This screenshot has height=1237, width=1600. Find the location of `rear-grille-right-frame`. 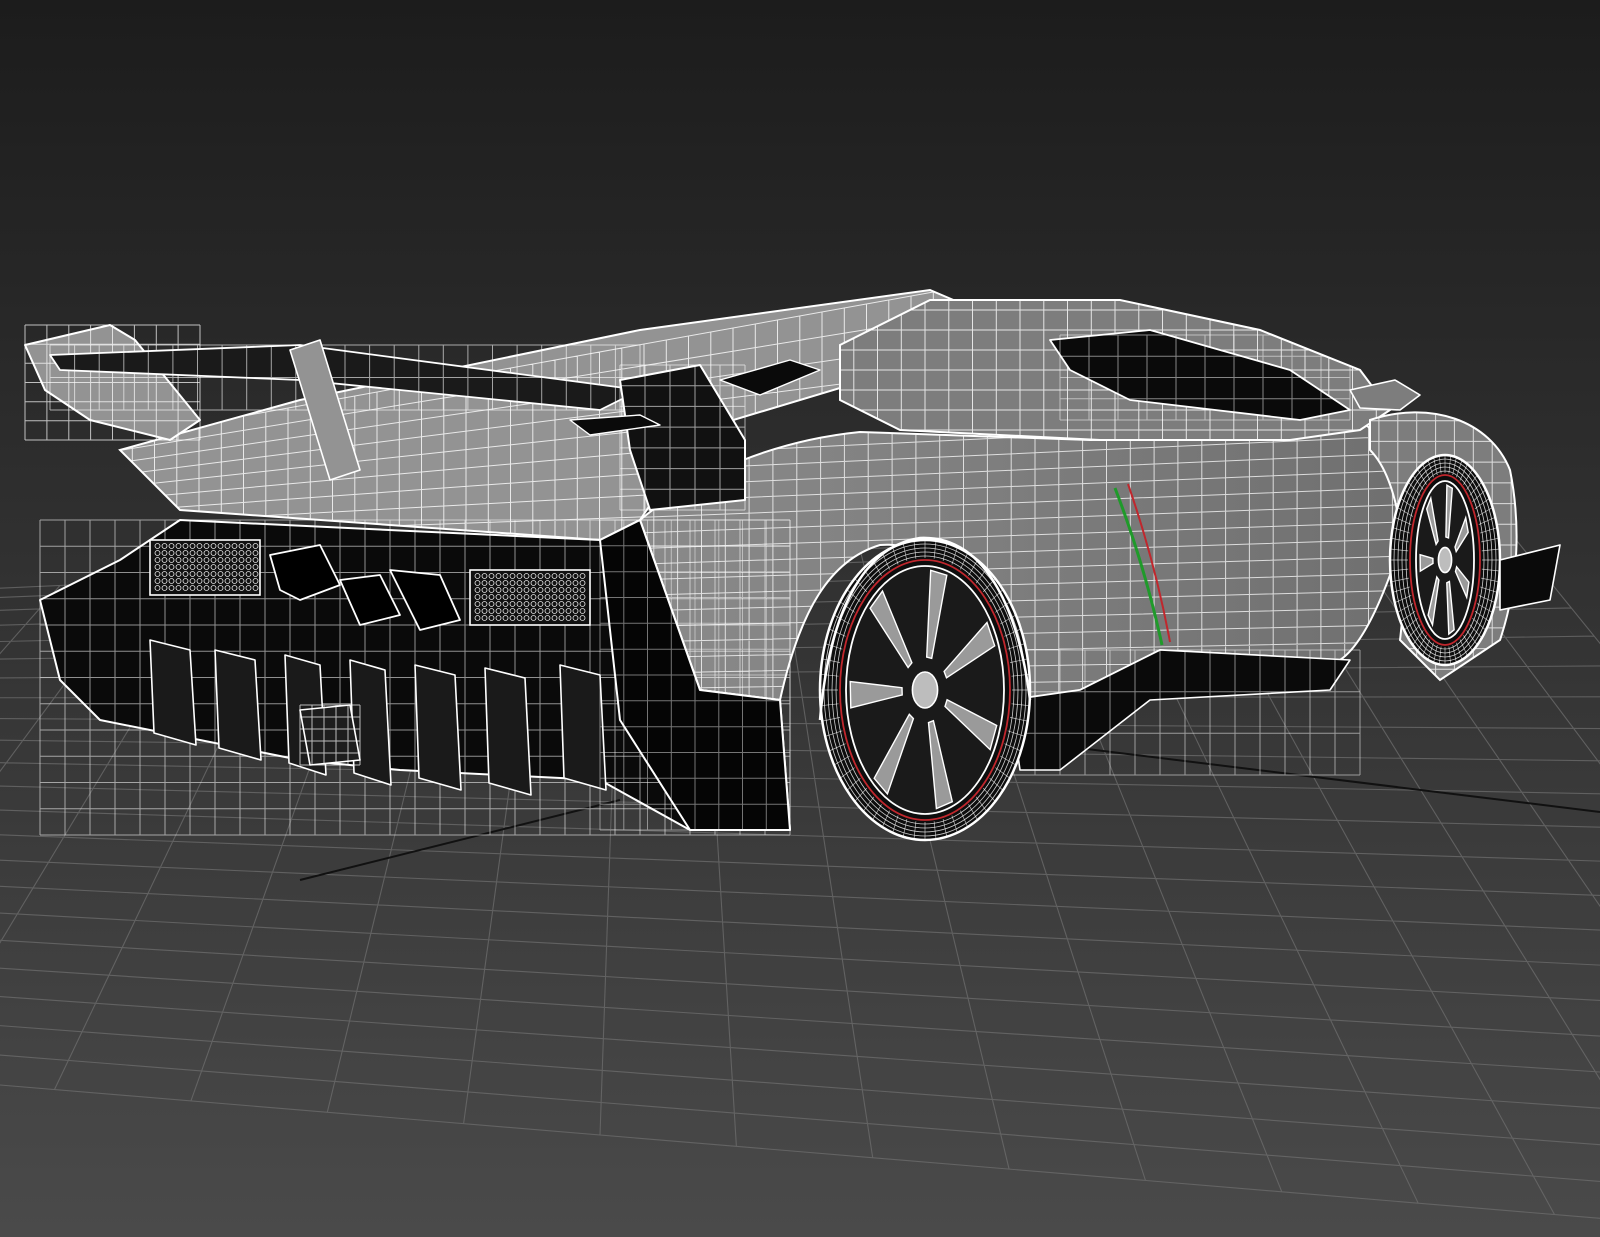

rear-grille-right-frame is located at coordinates (530, 597).